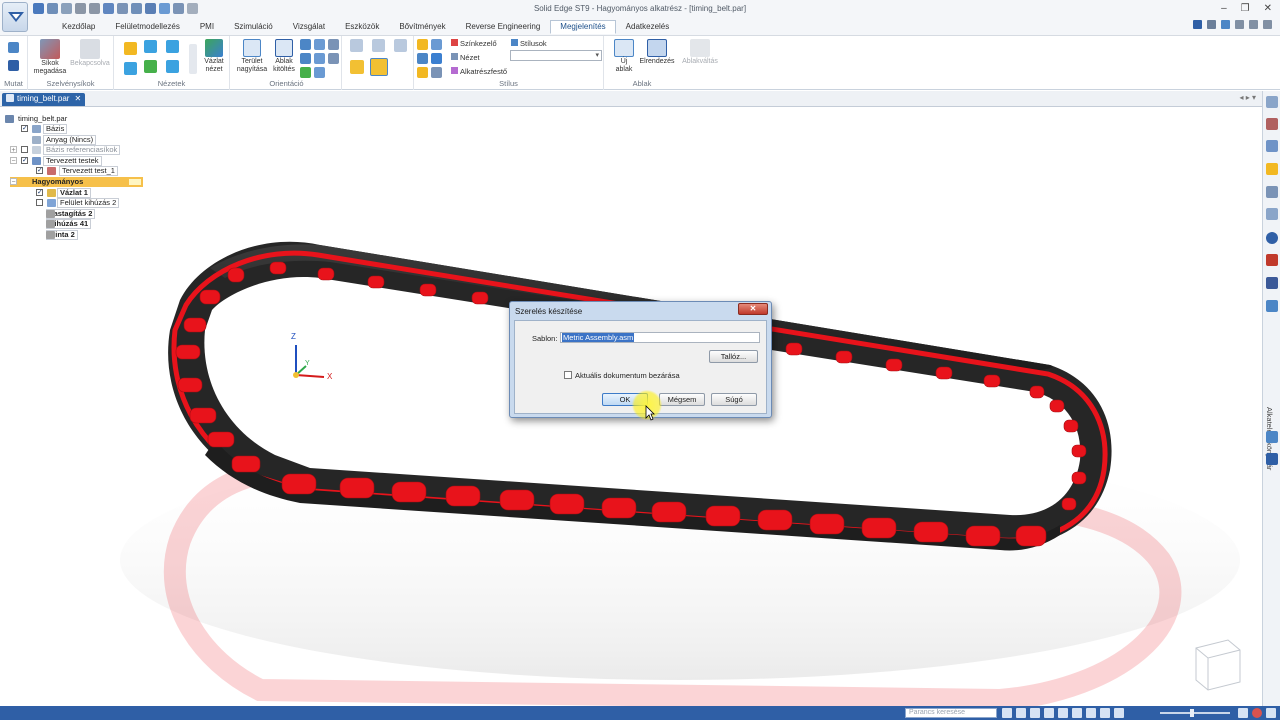 This screenshot has height=720, width=1280. What do you see at coordinates (682, 399) in the screenshot?
I see `cancel-button: Mégsem` at bounding box center [682, 399].